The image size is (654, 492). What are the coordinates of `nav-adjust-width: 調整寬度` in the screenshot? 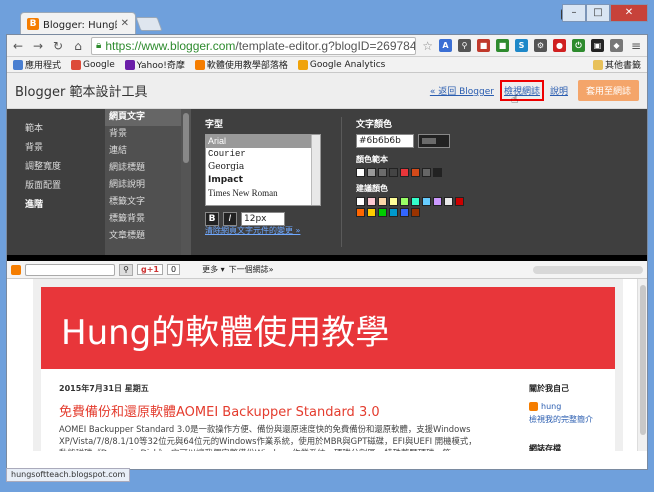 It's located at (65, 168).